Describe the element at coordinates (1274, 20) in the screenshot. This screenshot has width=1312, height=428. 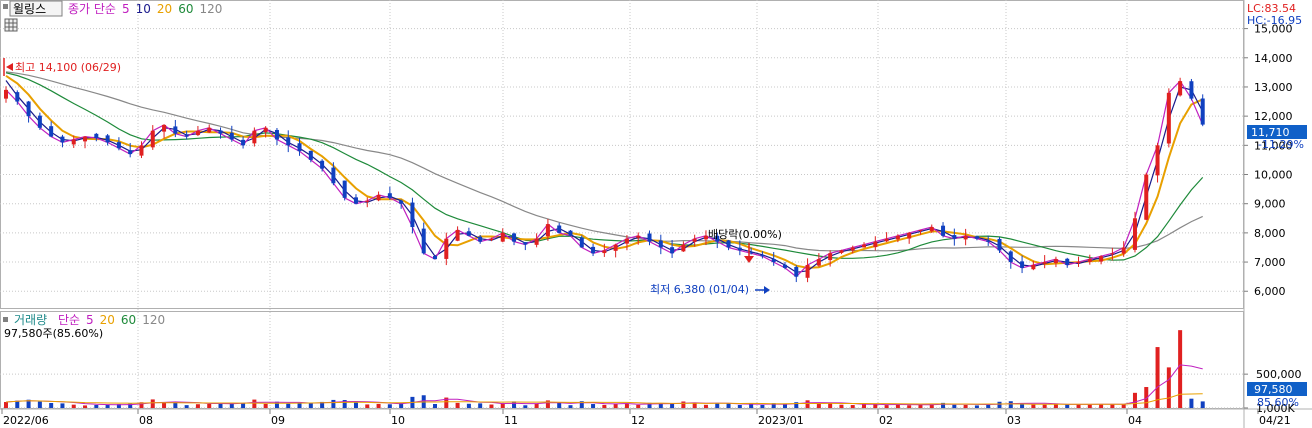
I see `hc-label: HC:-16.95` at that location.